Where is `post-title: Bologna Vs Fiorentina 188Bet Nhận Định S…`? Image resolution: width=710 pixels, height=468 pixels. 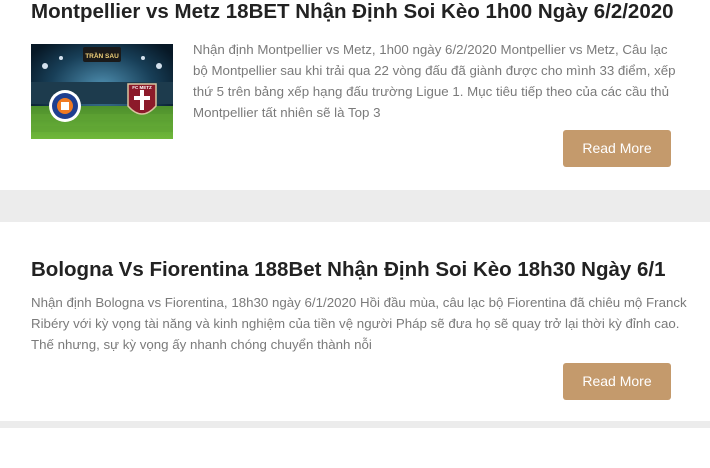 post-title: Bologna Vs Fiorentina 188Bet Nhận Định S… is located at coordinates (348, 270).